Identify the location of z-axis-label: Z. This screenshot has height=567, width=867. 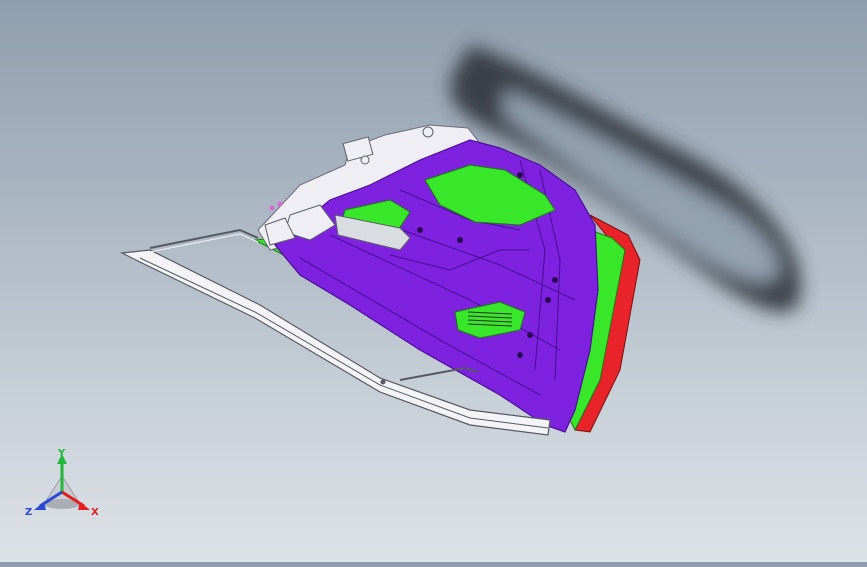
(28, 512).